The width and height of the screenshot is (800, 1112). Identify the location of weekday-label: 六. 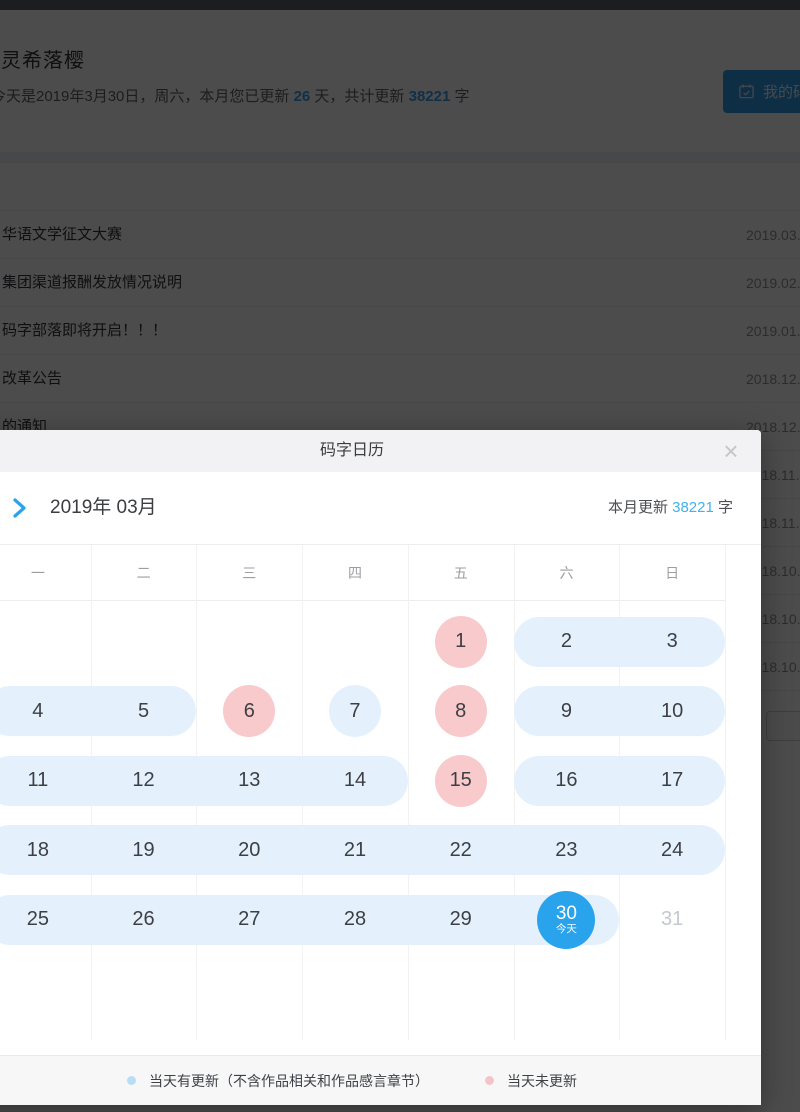
(566, 573).